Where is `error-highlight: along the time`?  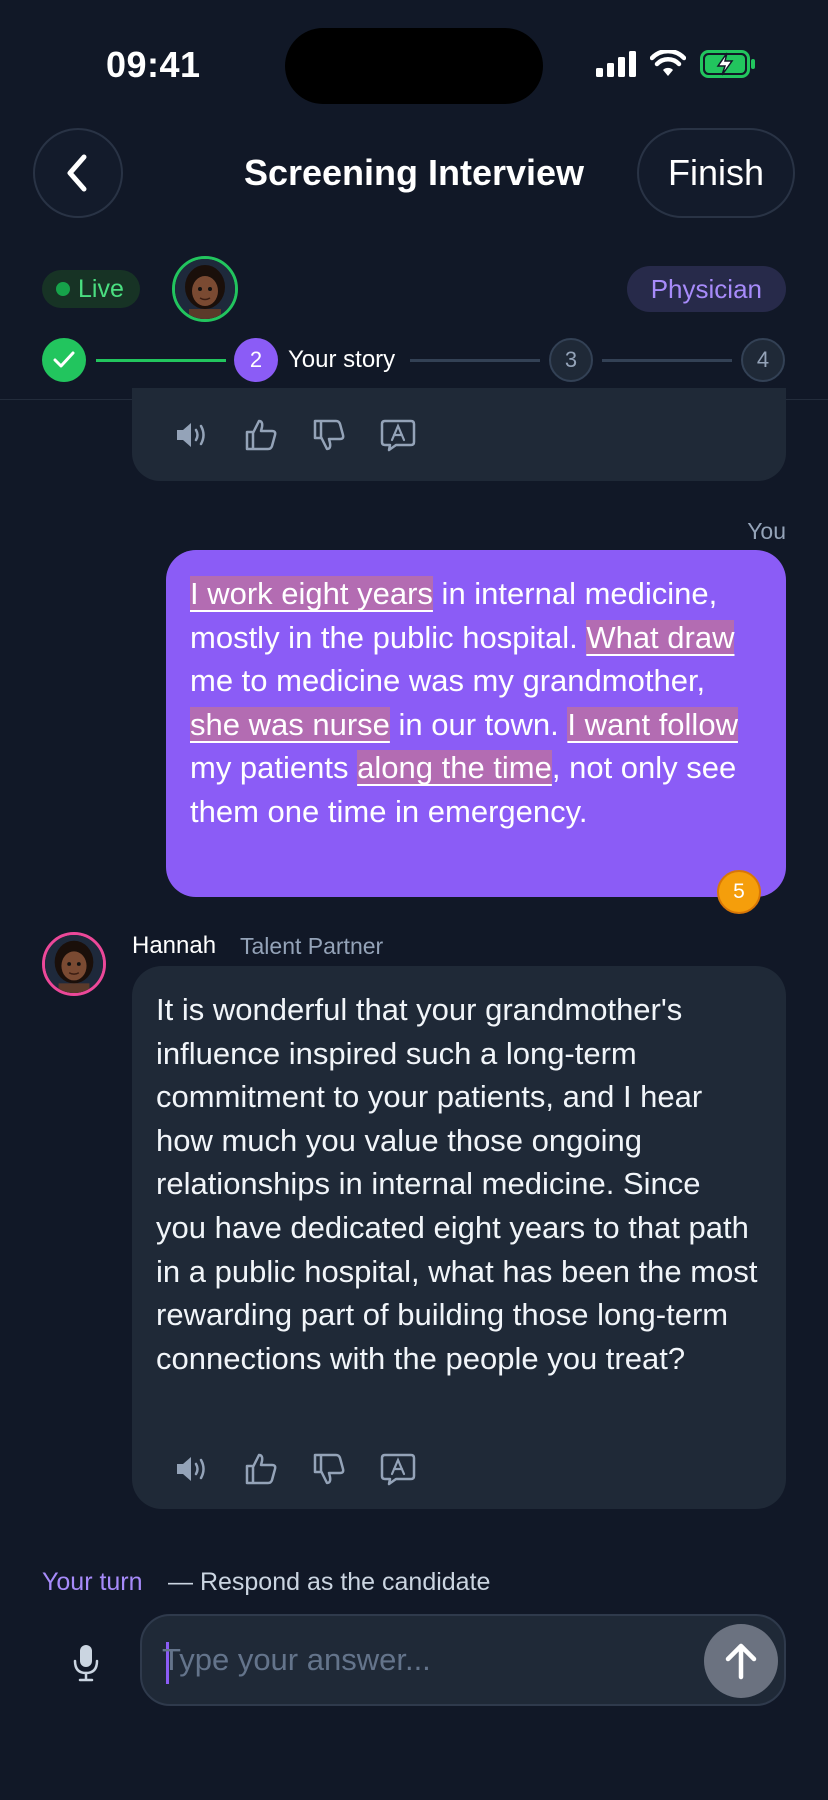
error-highlight: along the time is located at coordinates (454, 767).